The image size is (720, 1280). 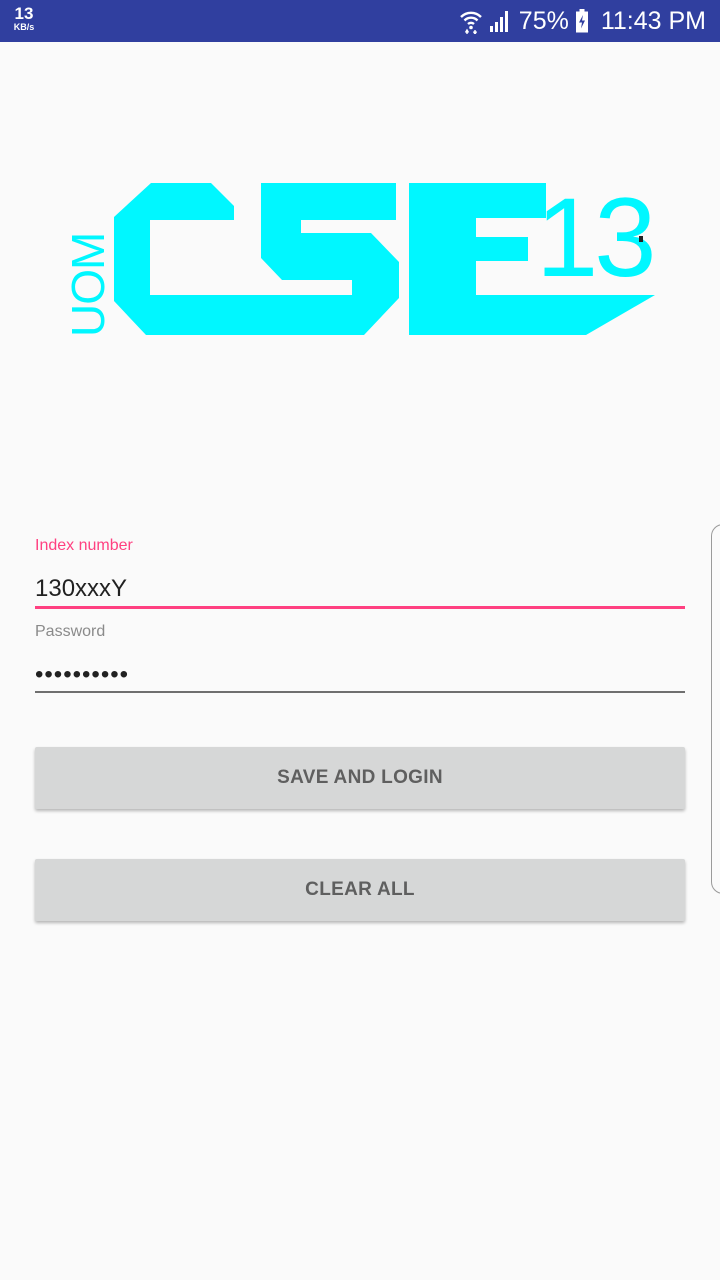 What do you see at coordinates (70, 631) in the screenshot?
I see `password-label: Password` at bounding box center [70, 631].